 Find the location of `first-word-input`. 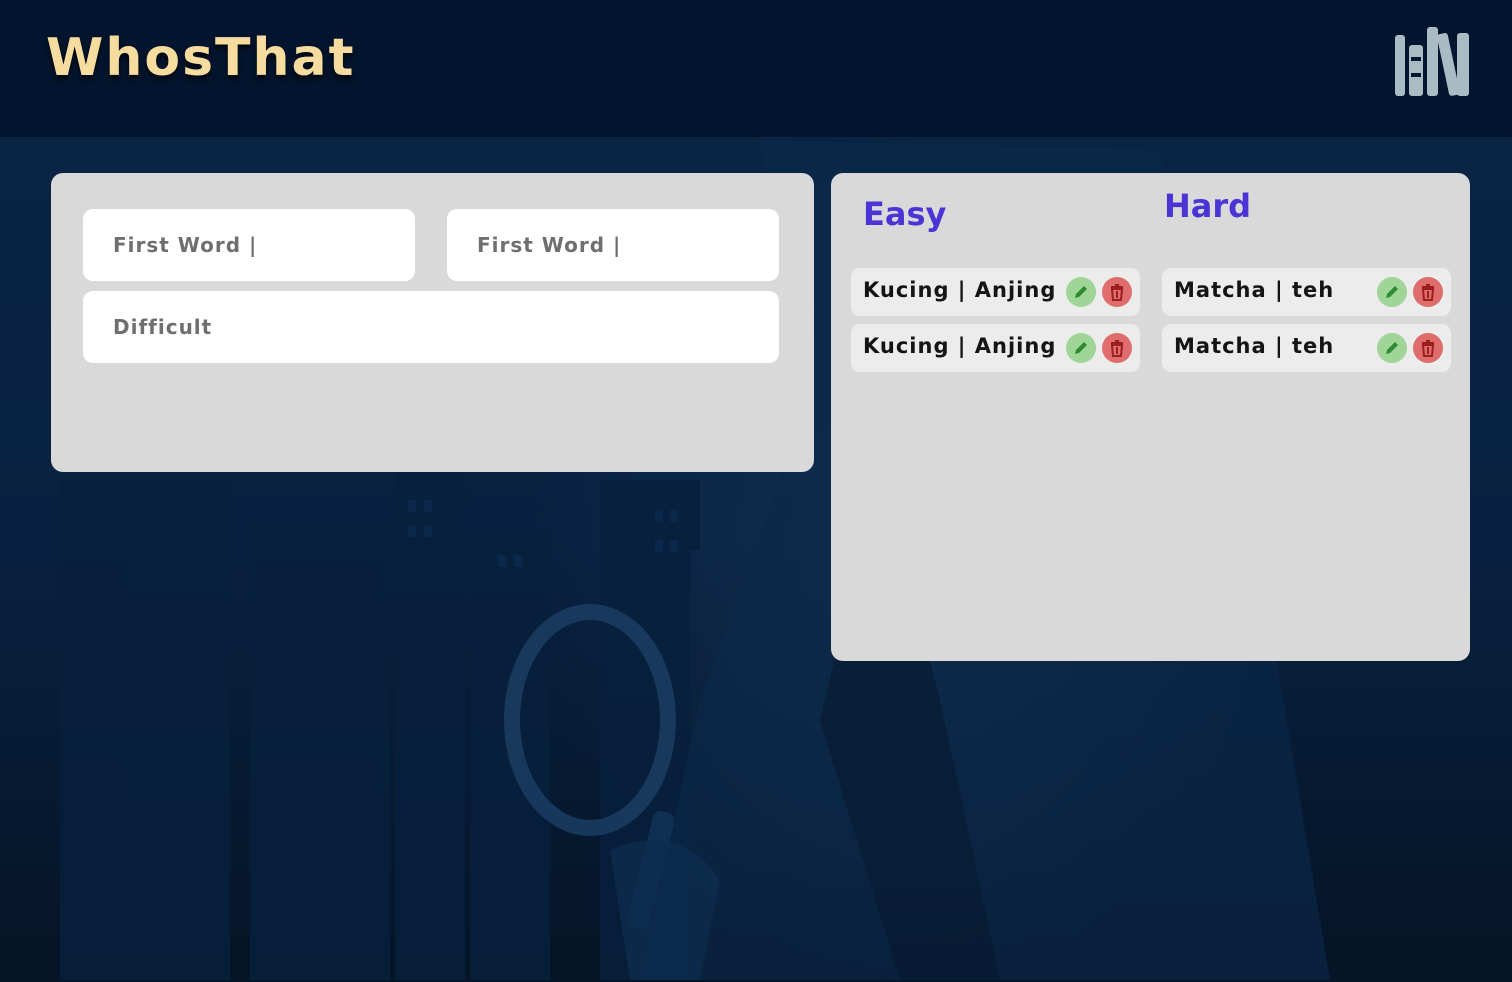

first-word-input is located at coordinates (249, 245).